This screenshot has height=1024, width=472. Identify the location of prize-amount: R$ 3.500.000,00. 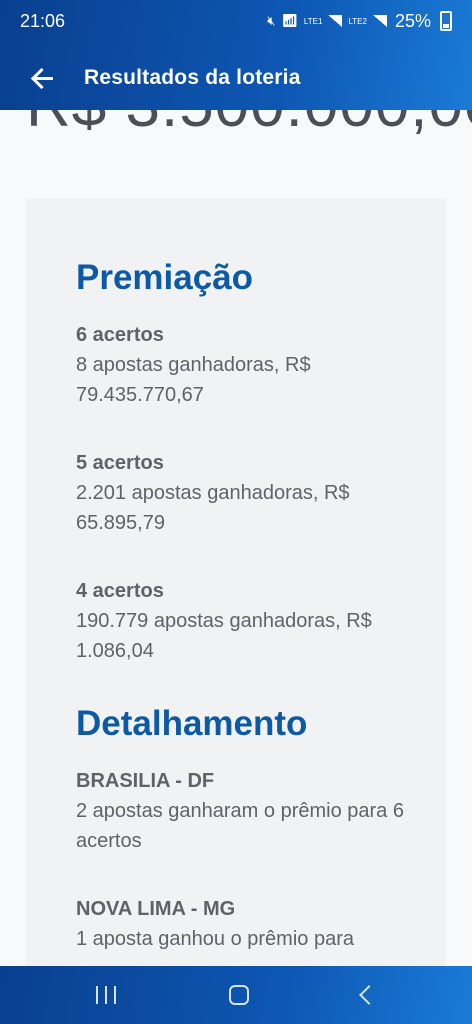
(249, 125).